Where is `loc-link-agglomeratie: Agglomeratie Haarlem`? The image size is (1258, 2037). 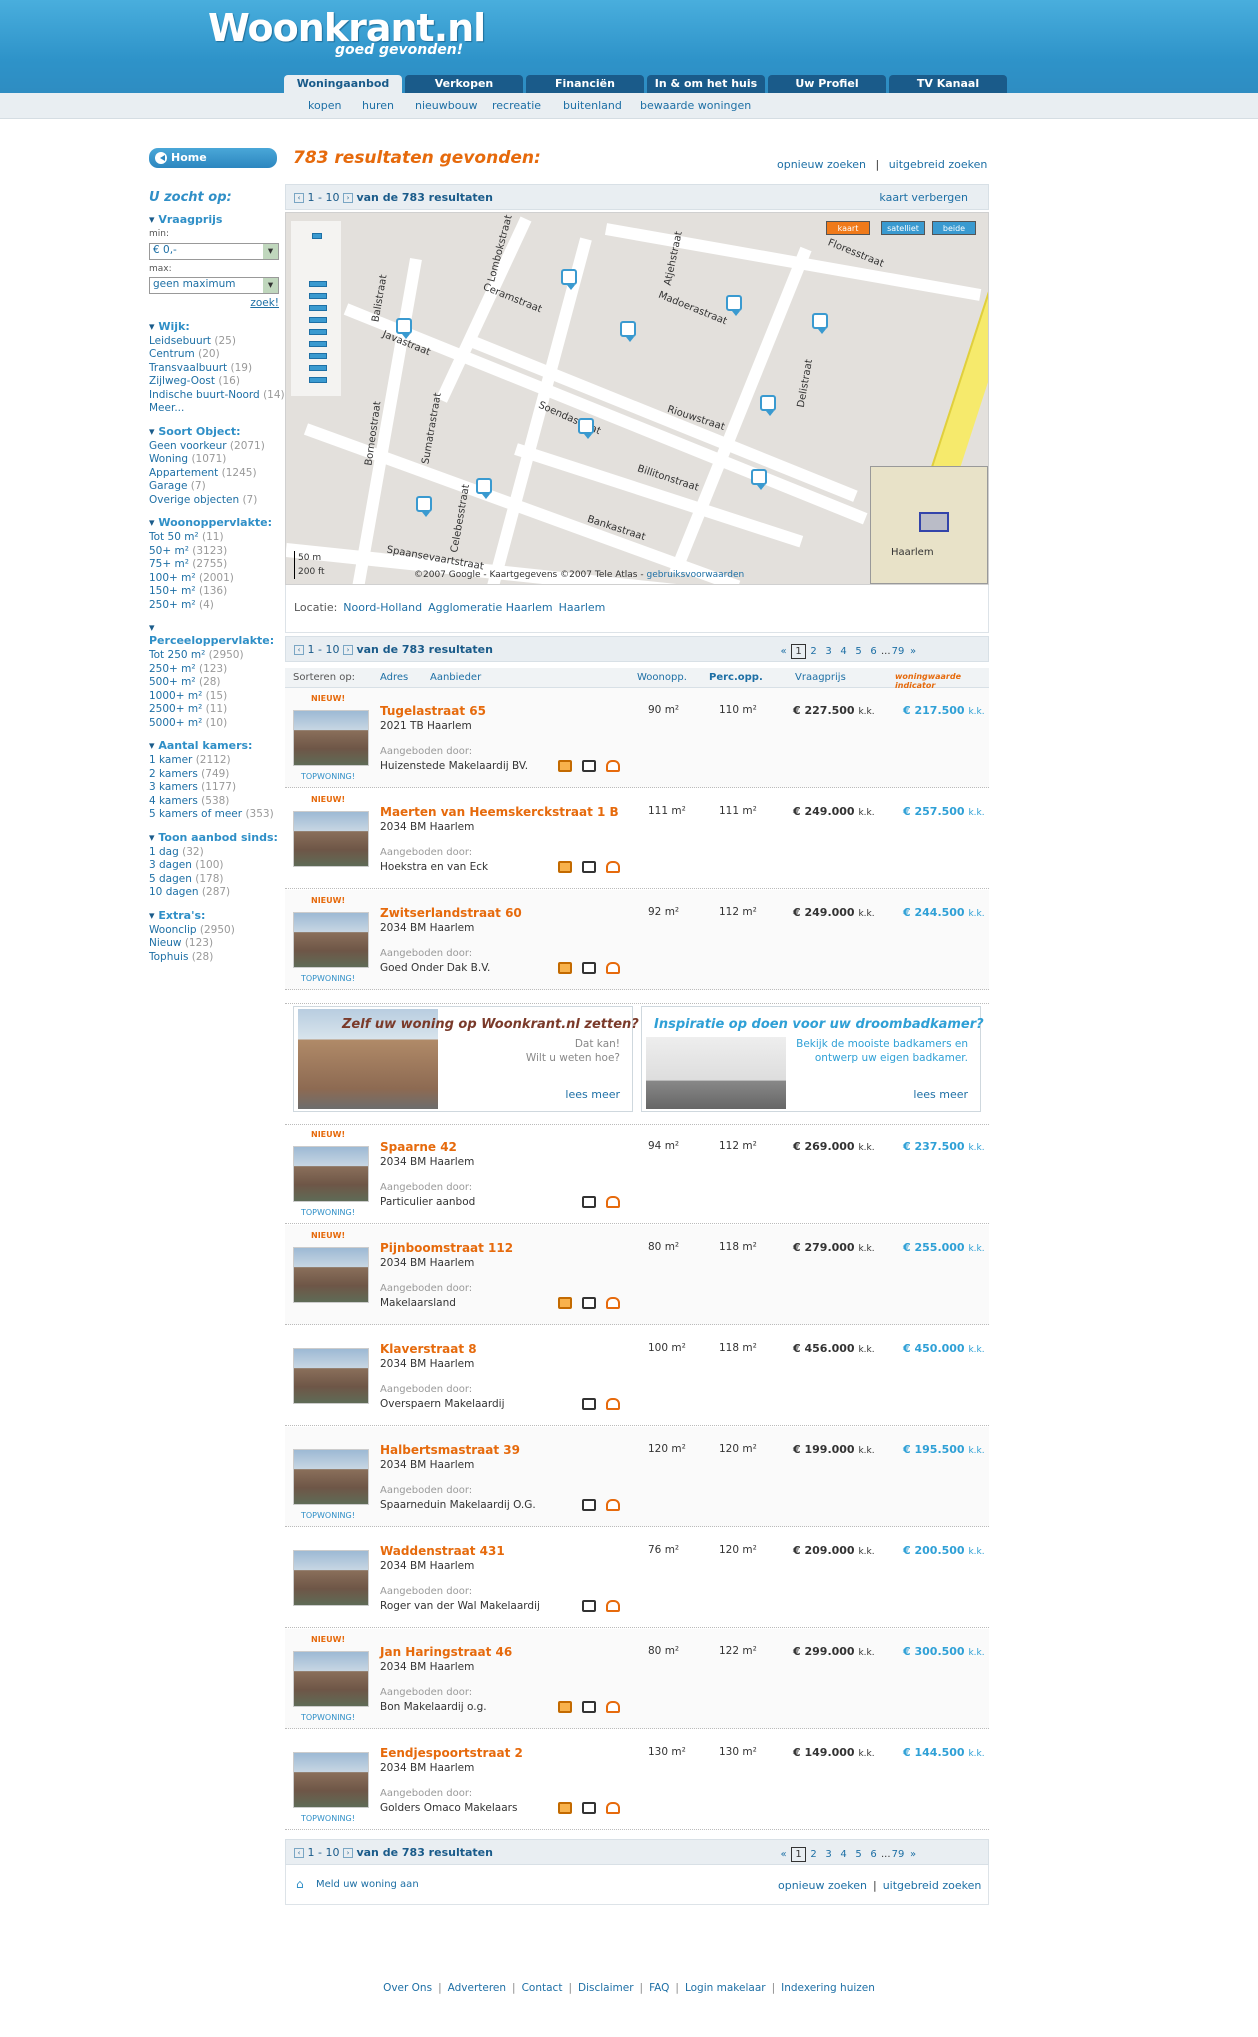
loc-link-agglomeratie: Agglomeratie Haarlem is located at coordinates (490, 607).